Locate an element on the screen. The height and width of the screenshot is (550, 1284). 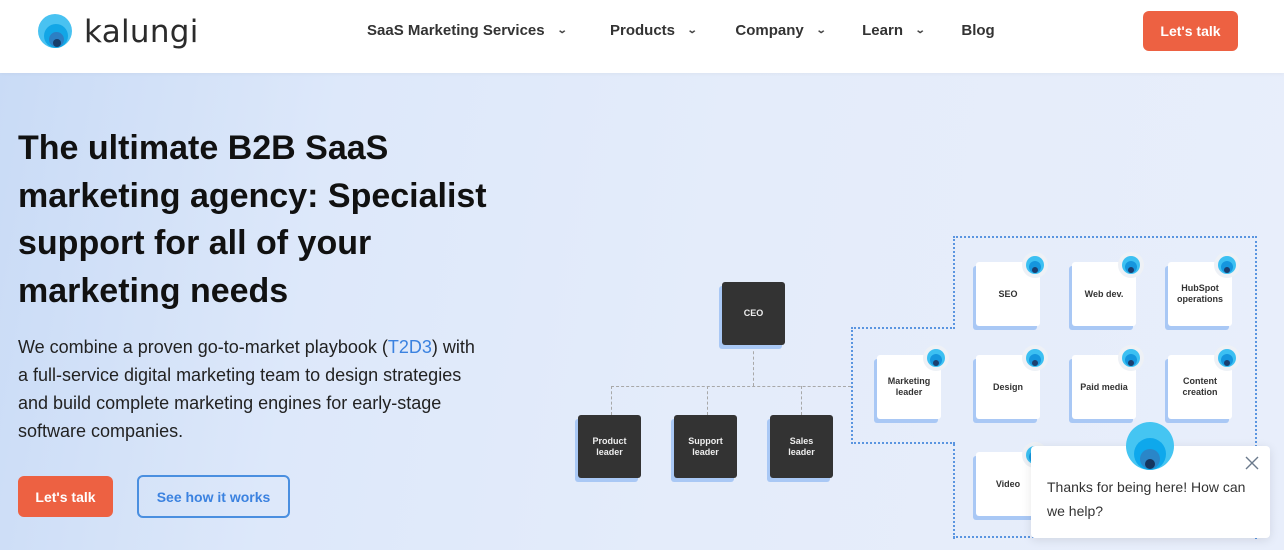
team-box-label: SEO is located at coordinates (1008, 293).